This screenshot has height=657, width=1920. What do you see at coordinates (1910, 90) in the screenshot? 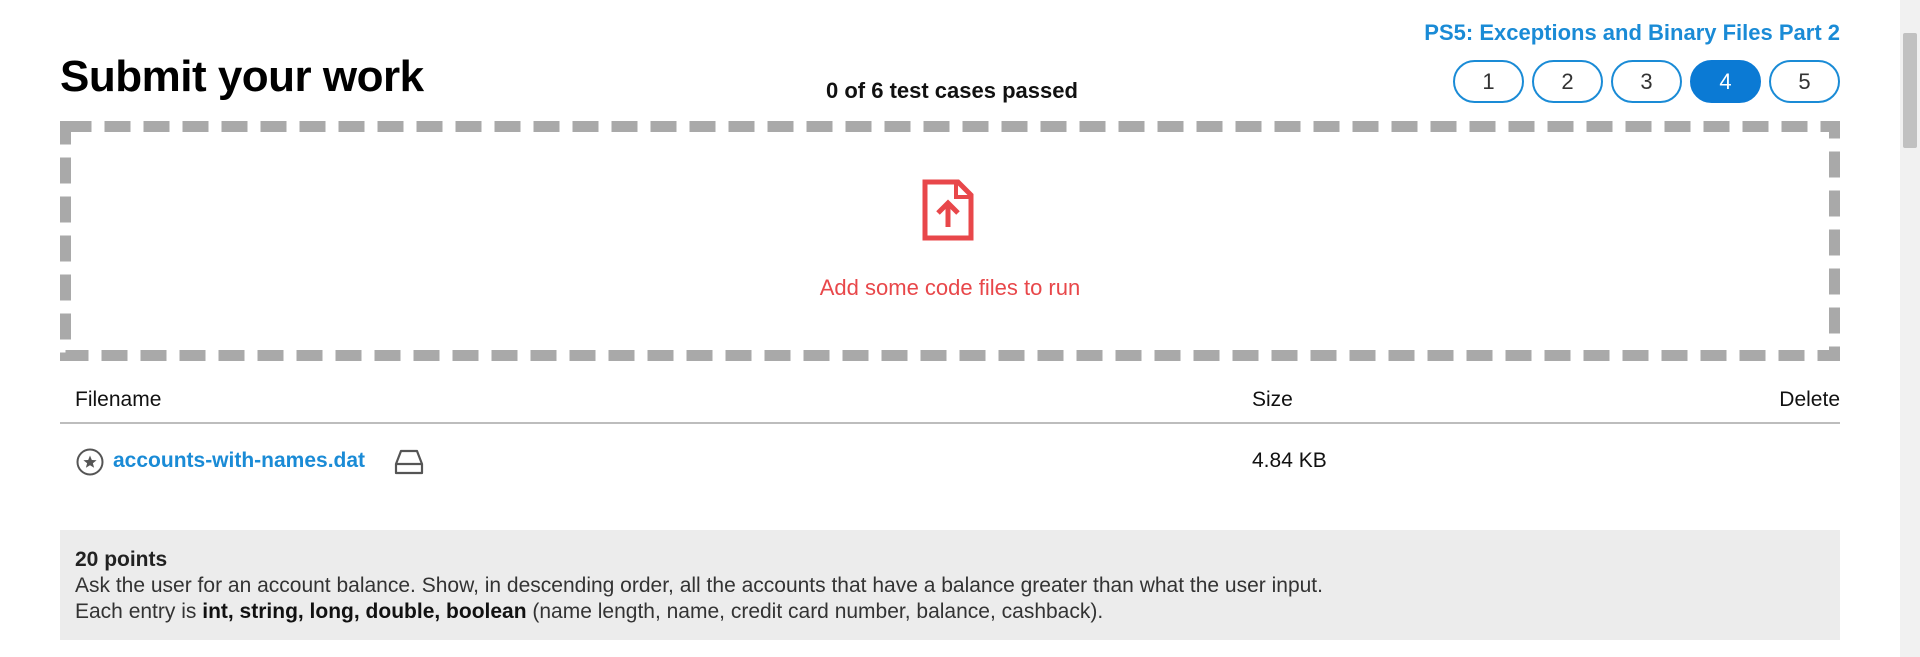
I see `scrollbar-thumb` at bounding box center [1910, 90].